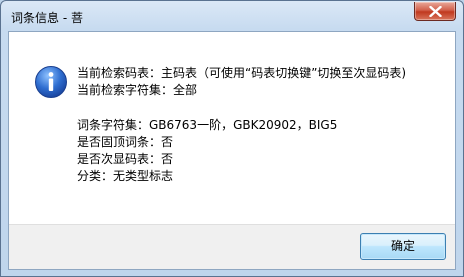 The height and width of the screenshot is (277, 464). I want to click on close-icon, so click(435, 11).